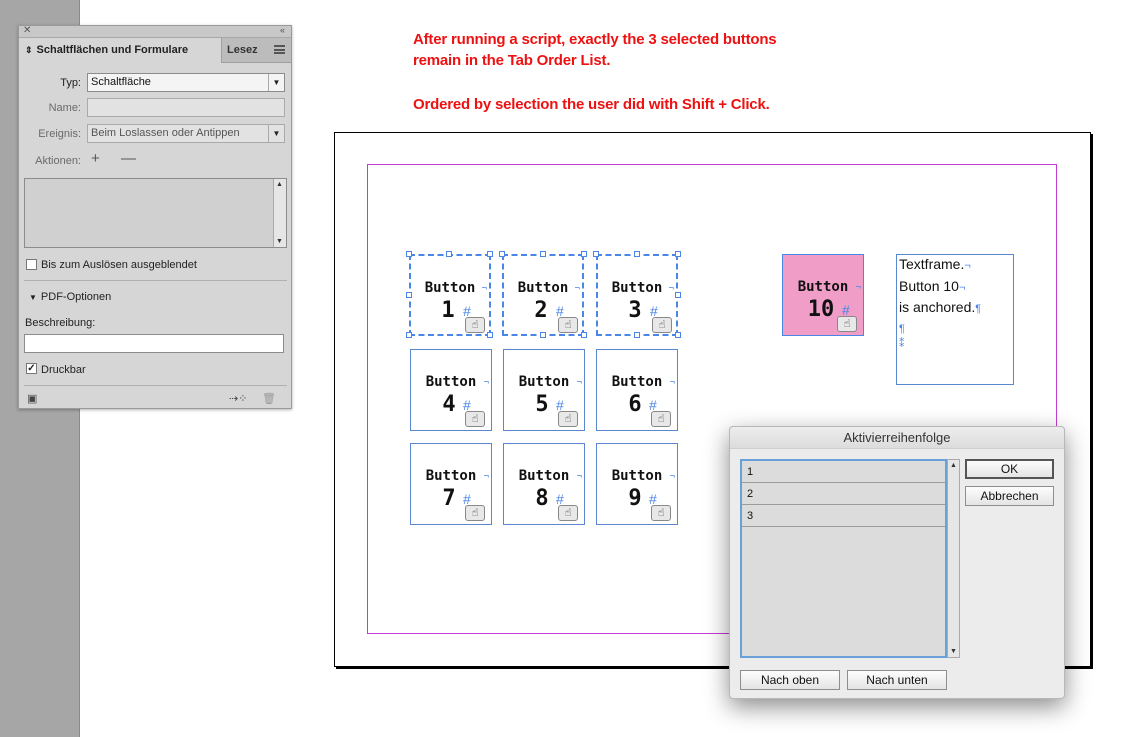 This screenshot has width=1135, height=737. I want to click on description-field, so click(154, 343).